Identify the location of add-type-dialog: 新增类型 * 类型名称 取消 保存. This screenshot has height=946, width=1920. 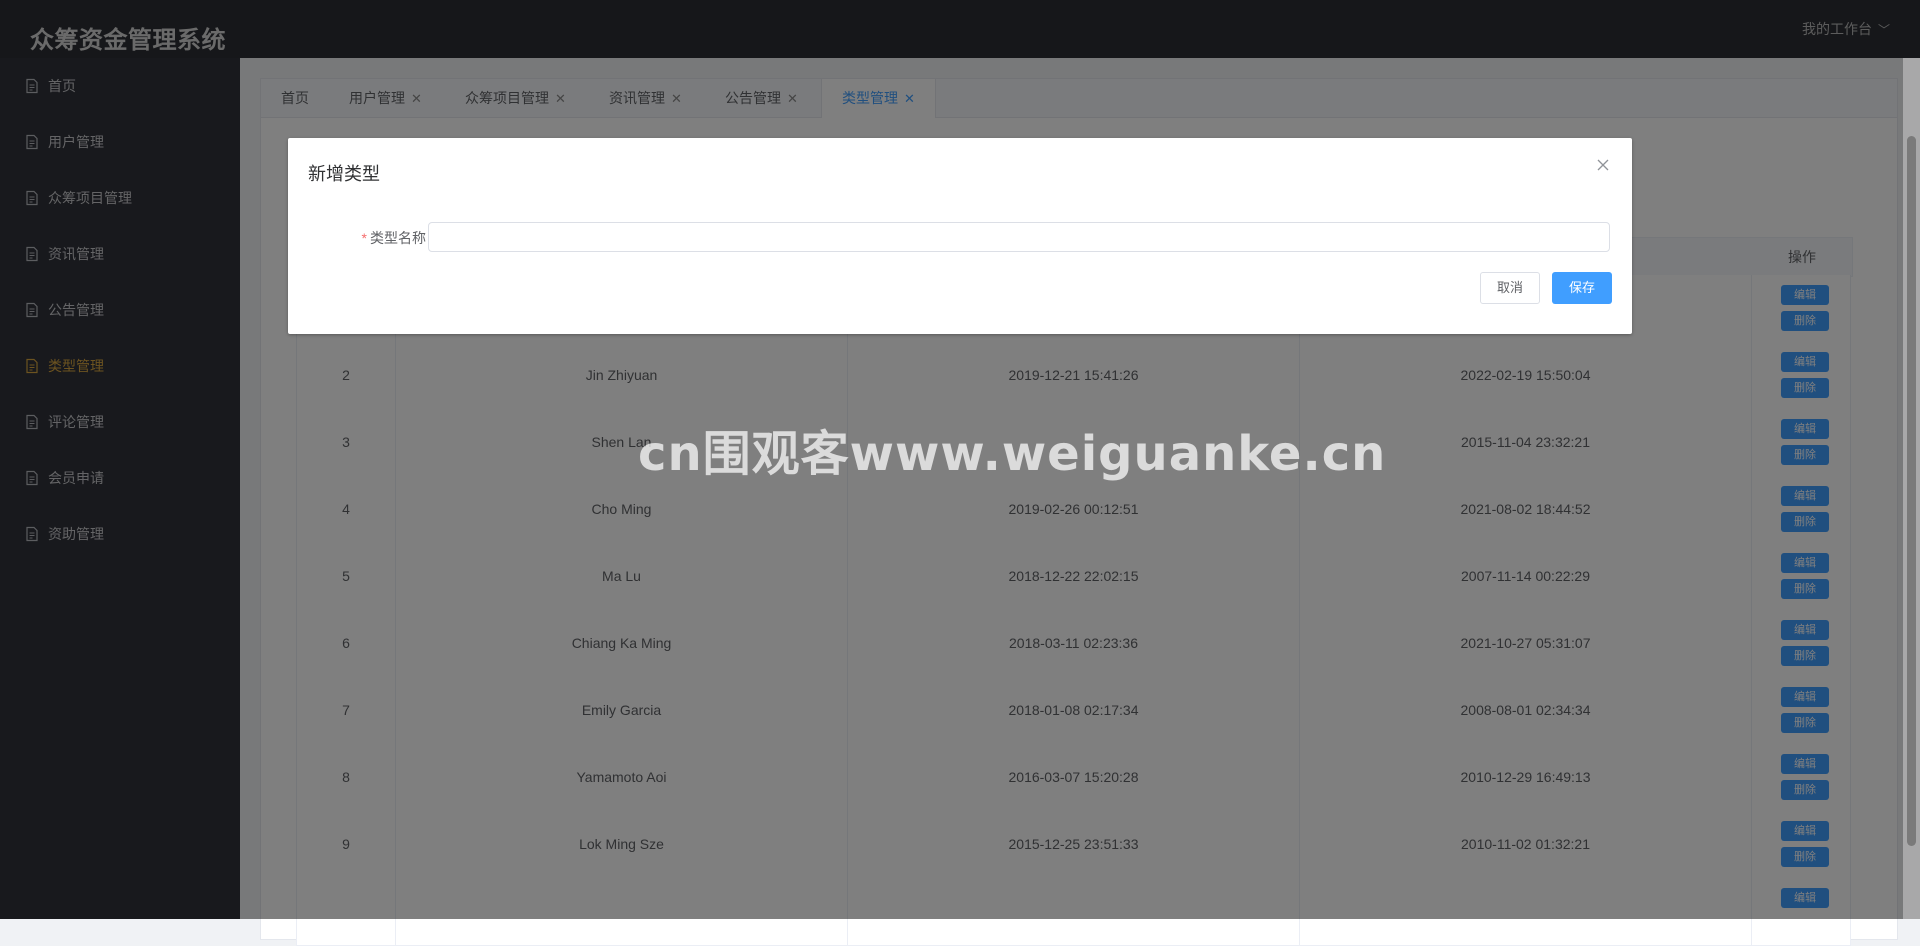
(960, 236).